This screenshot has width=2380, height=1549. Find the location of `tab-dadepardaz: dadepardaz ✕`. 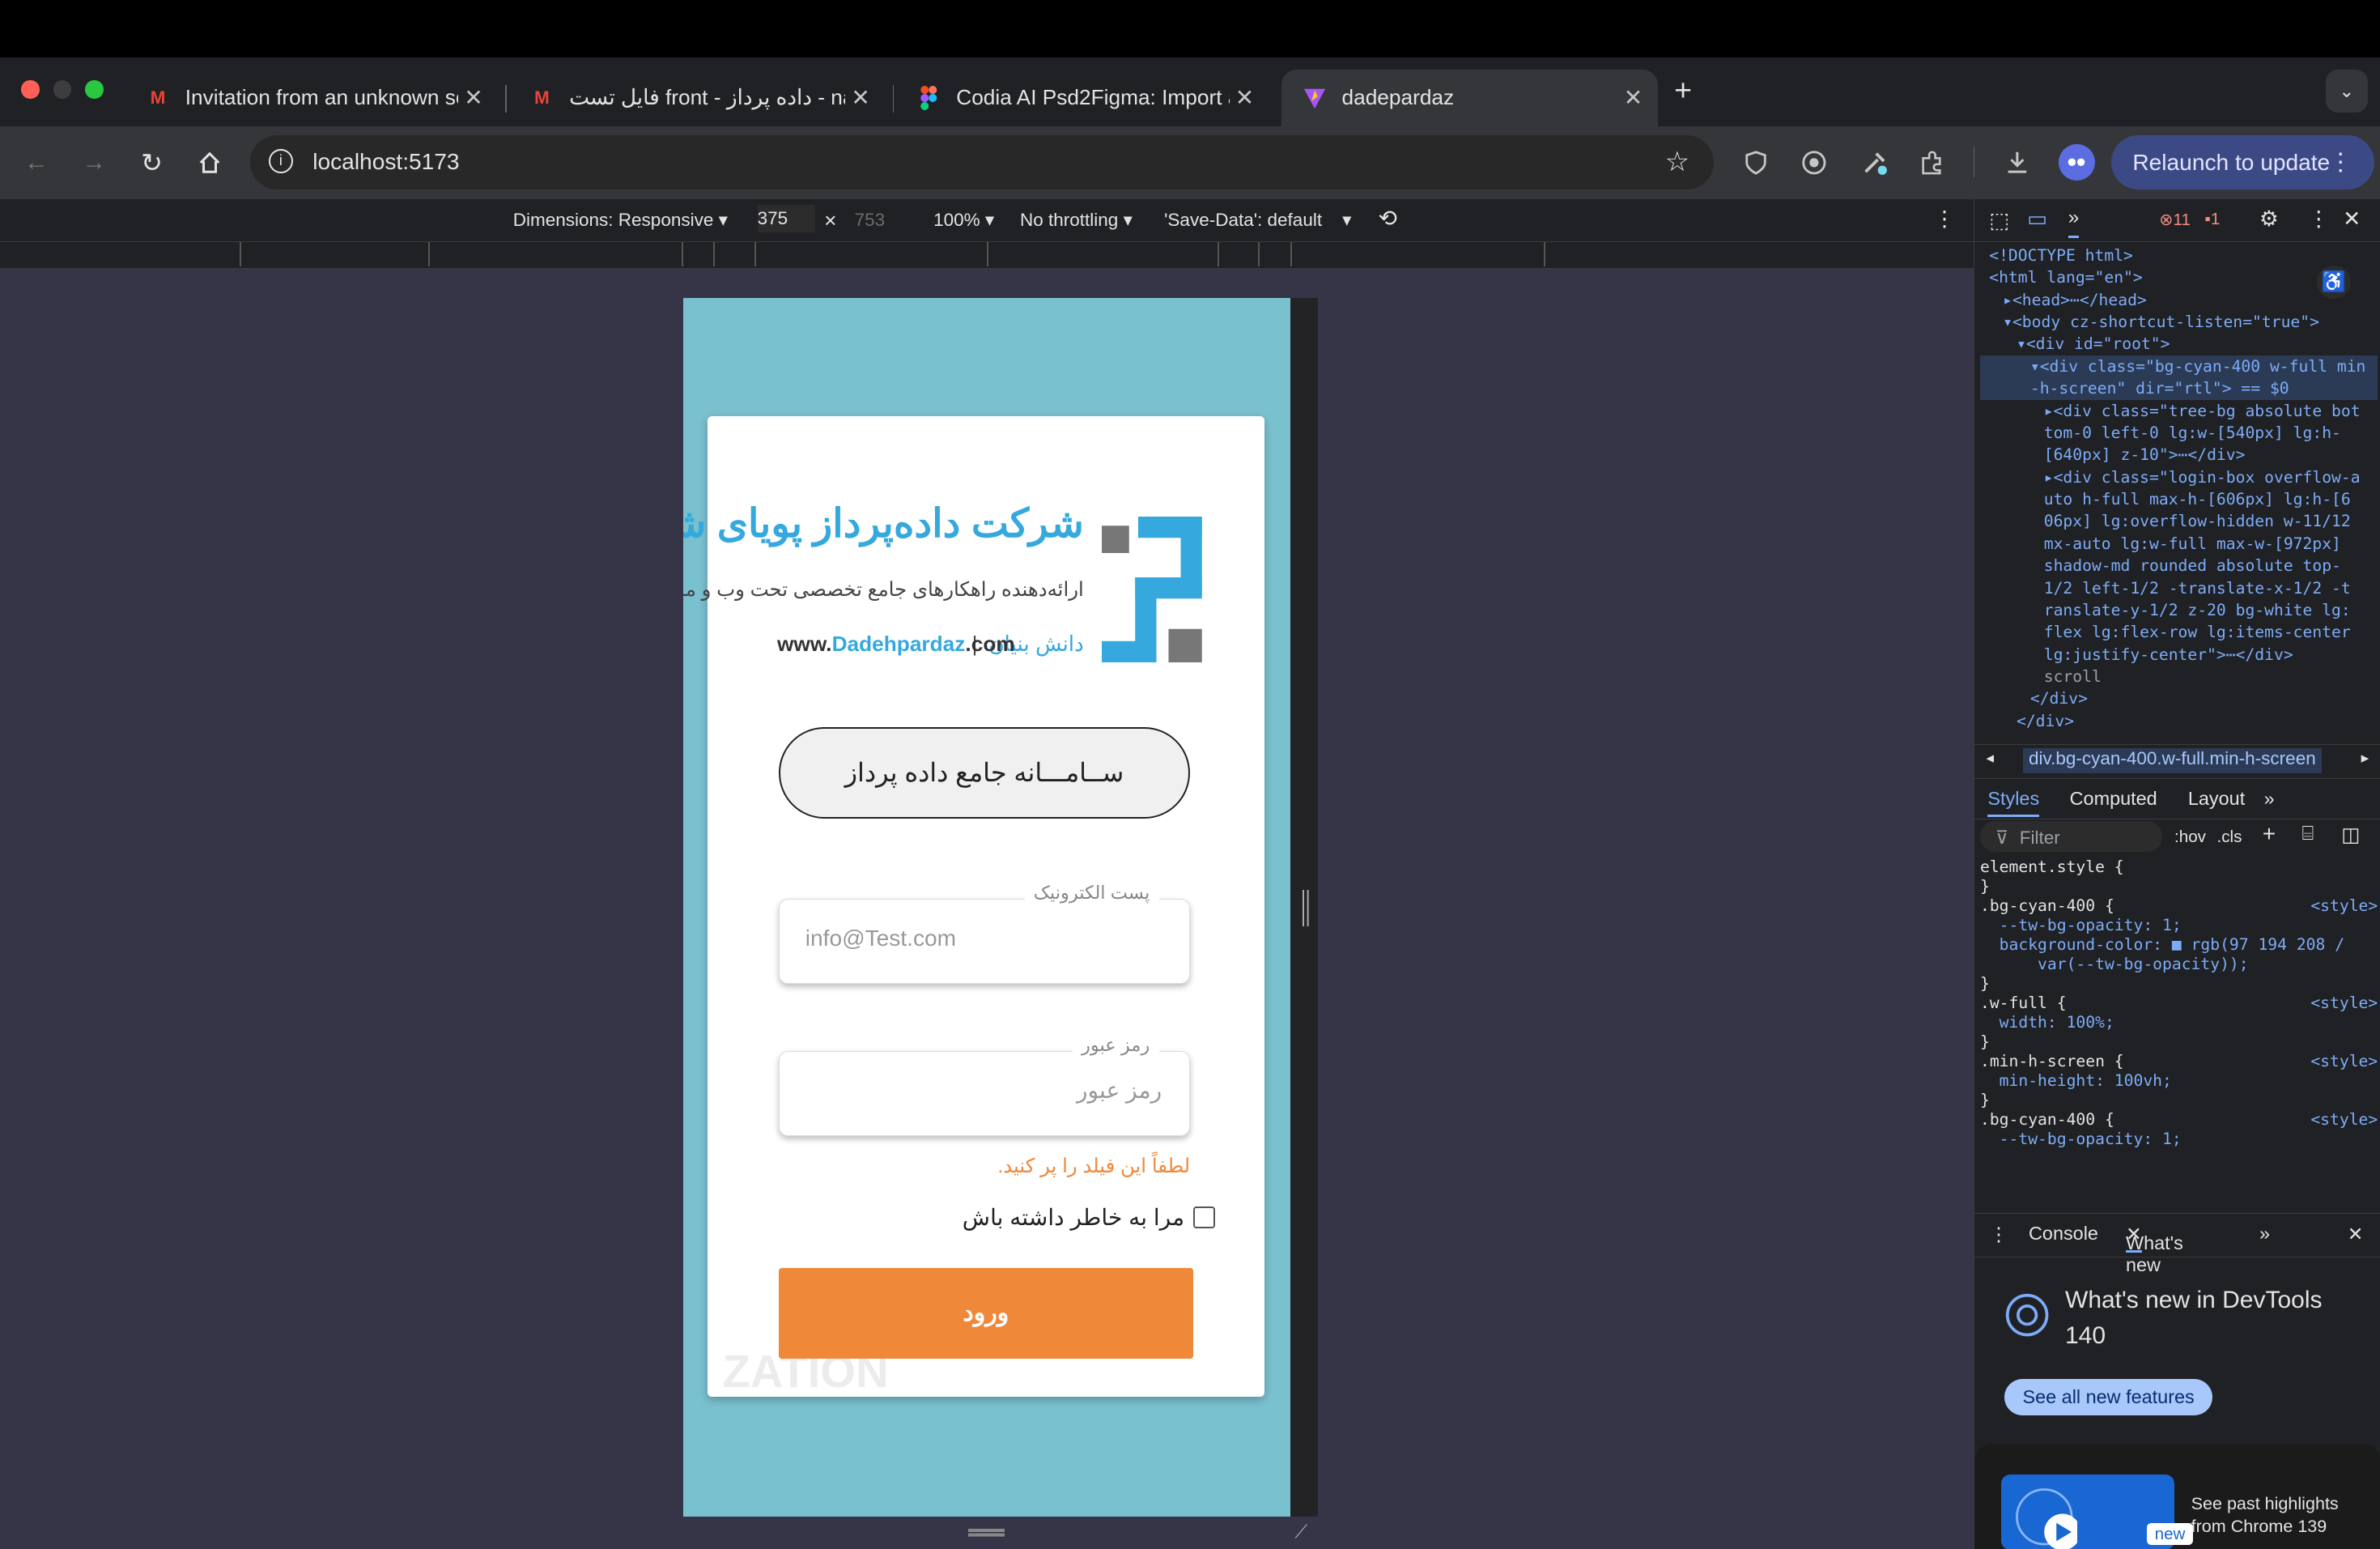

tab-dadepardaz: dadepardaz ✕ is located at coordinates (1469, 98).